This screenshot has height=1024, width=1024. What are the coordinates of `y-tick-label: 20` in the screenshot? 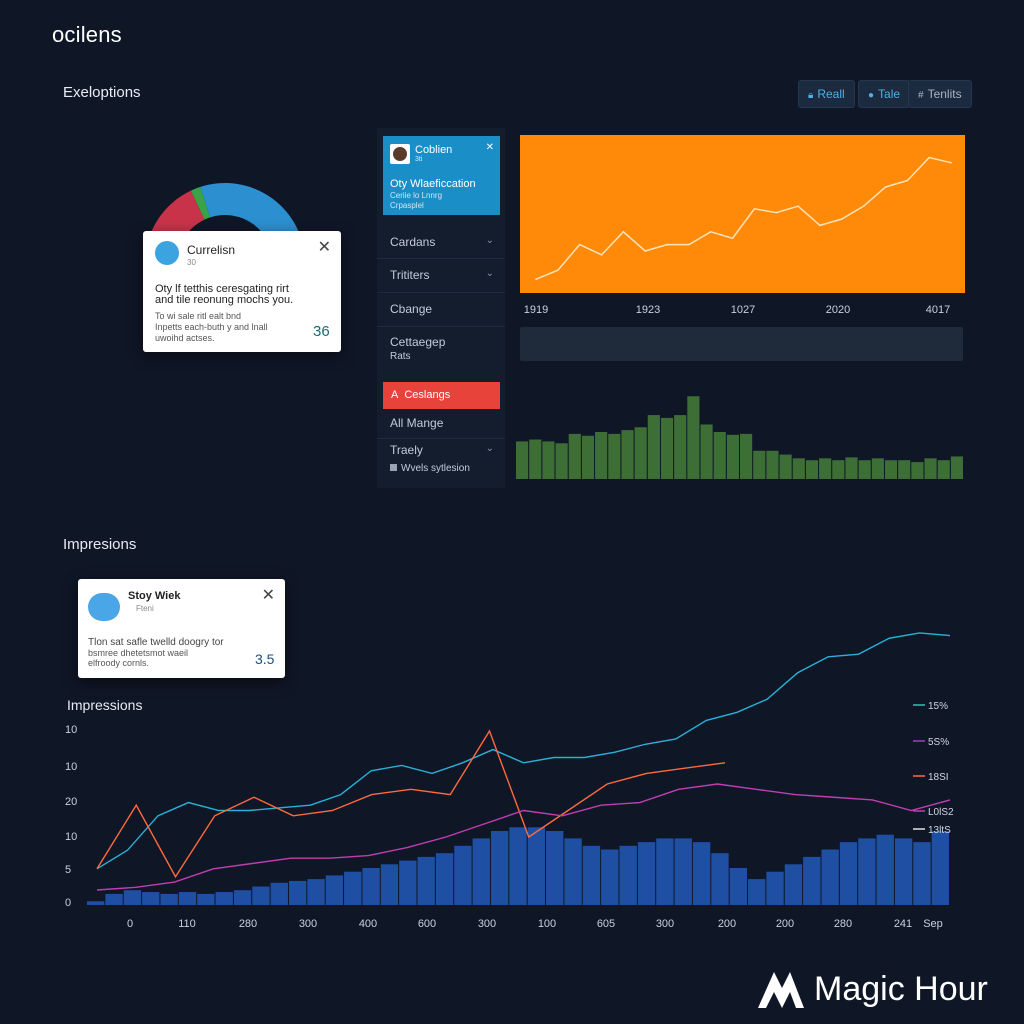 It's located at (71, 802).